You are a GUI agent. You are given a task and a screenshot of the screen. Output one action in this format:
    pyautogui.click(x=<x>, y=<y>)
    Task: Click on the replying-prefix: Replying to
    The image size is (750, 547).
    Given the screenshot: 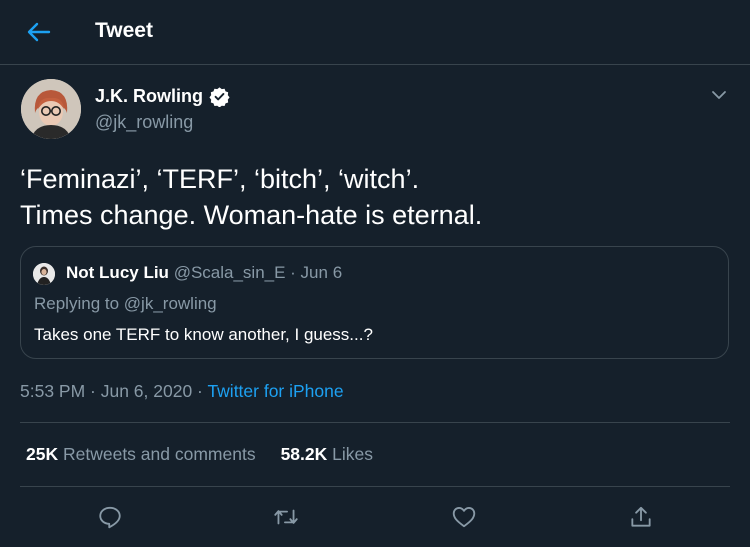 What is the action you would take?
    pyautogui.click(x=77, y=303)
    